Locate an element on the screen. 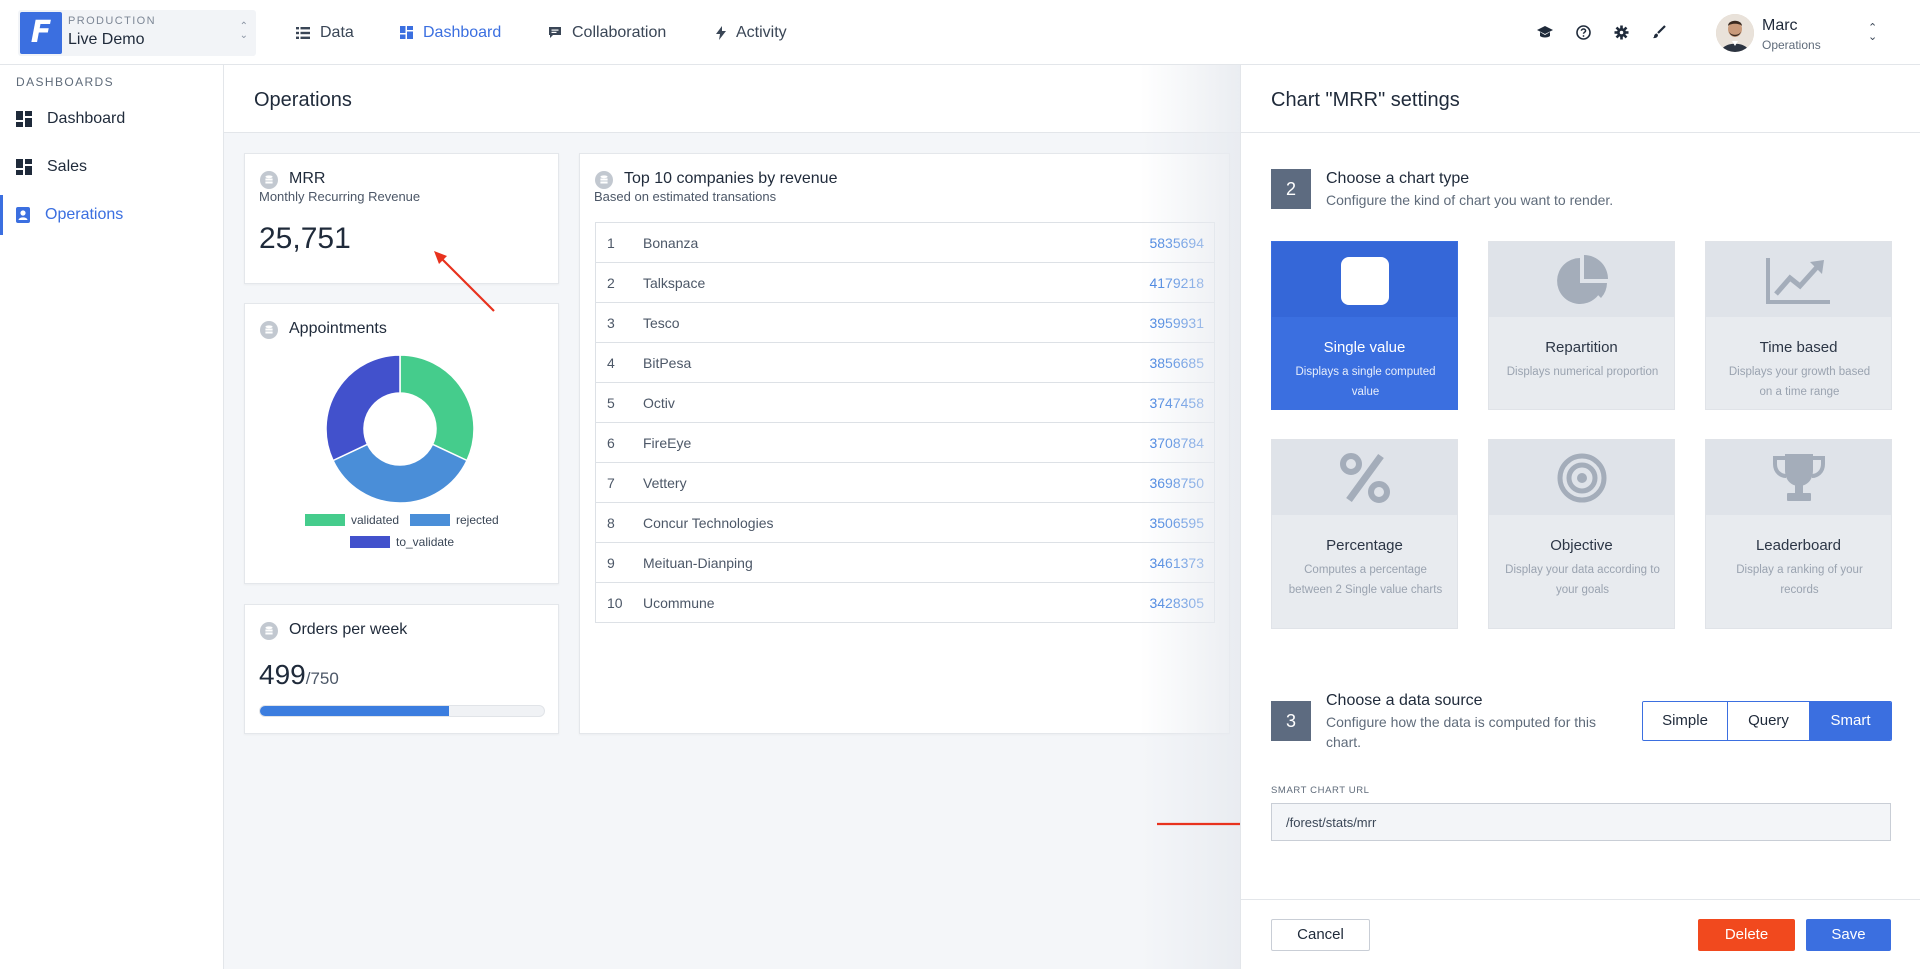 This screenshot has height=969, width=1920. table-row: 6 FireEye 3708784 is located at coordinates (905, 443).